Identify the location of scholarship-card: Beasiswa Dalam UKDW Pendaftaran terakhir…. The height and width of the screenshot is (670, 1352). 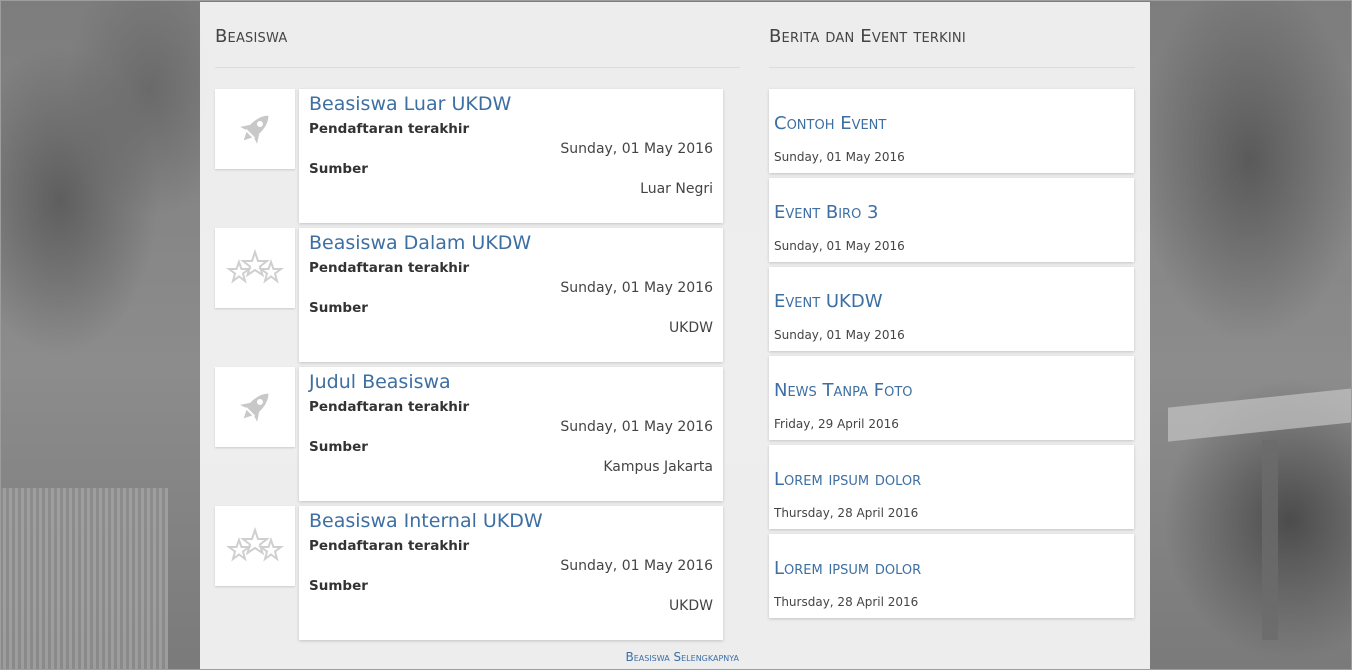
(511, 295).